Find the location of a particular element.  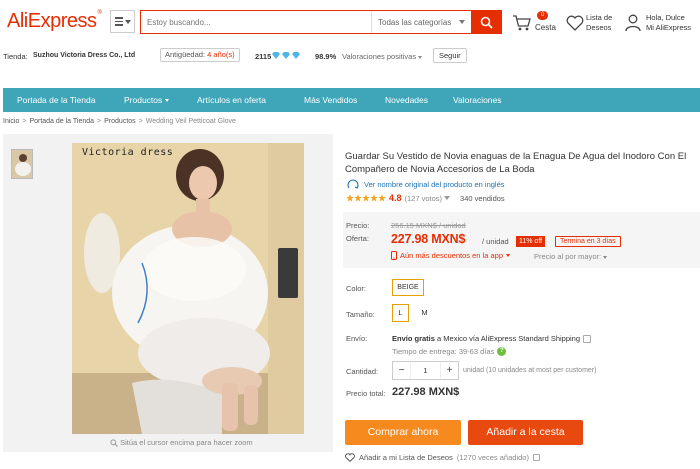

quantity-label: Cantidad: is located at coordinates (362, 371).